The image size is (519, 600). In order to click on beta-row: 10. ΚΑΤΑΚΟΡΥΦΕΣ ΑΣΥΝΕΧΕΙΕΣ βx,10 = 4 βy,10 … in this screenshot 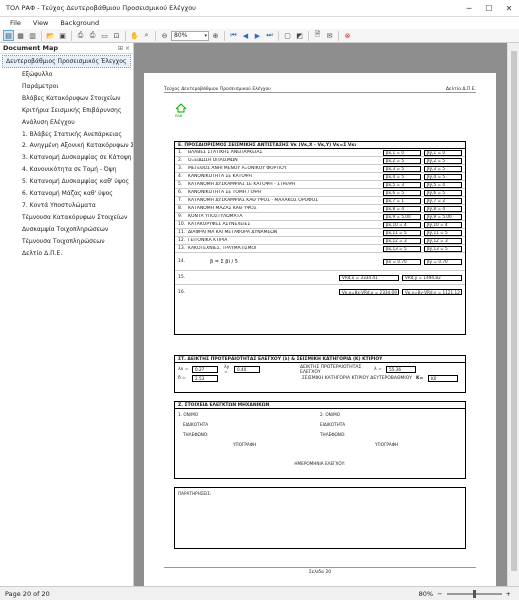, I will do `click(320, 225)`.